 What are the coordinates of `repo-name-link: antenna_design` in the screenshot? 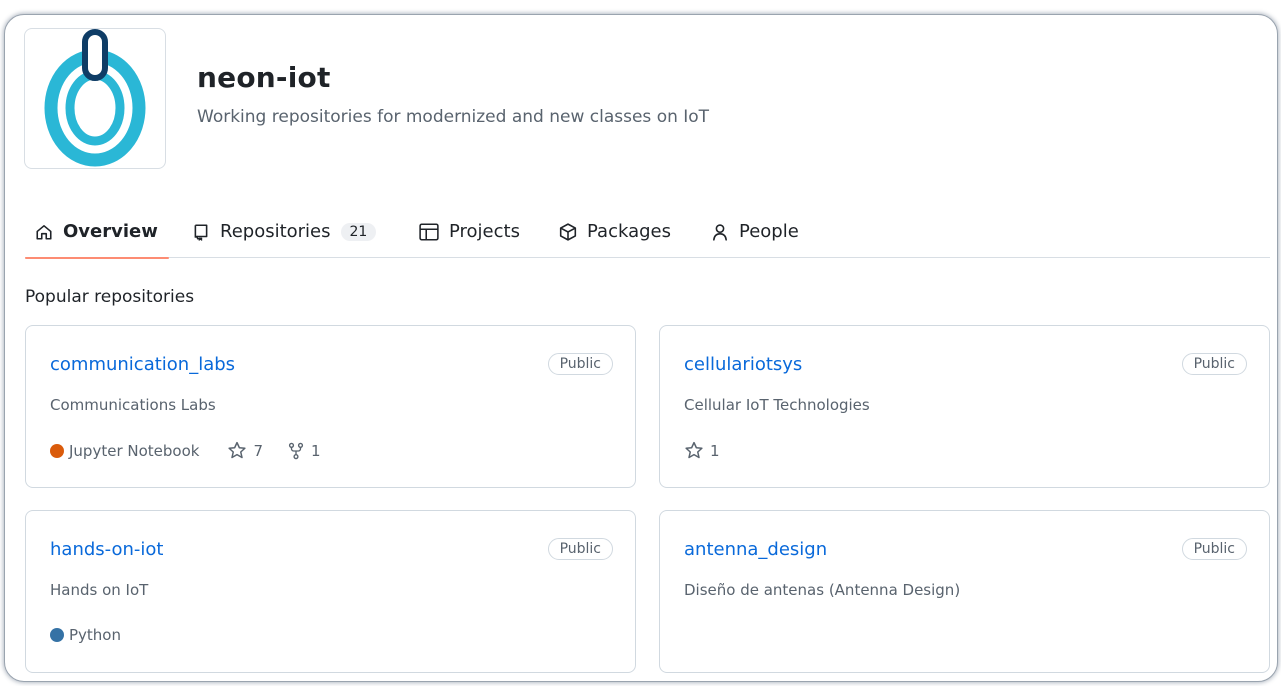 It's located at (755, 549).